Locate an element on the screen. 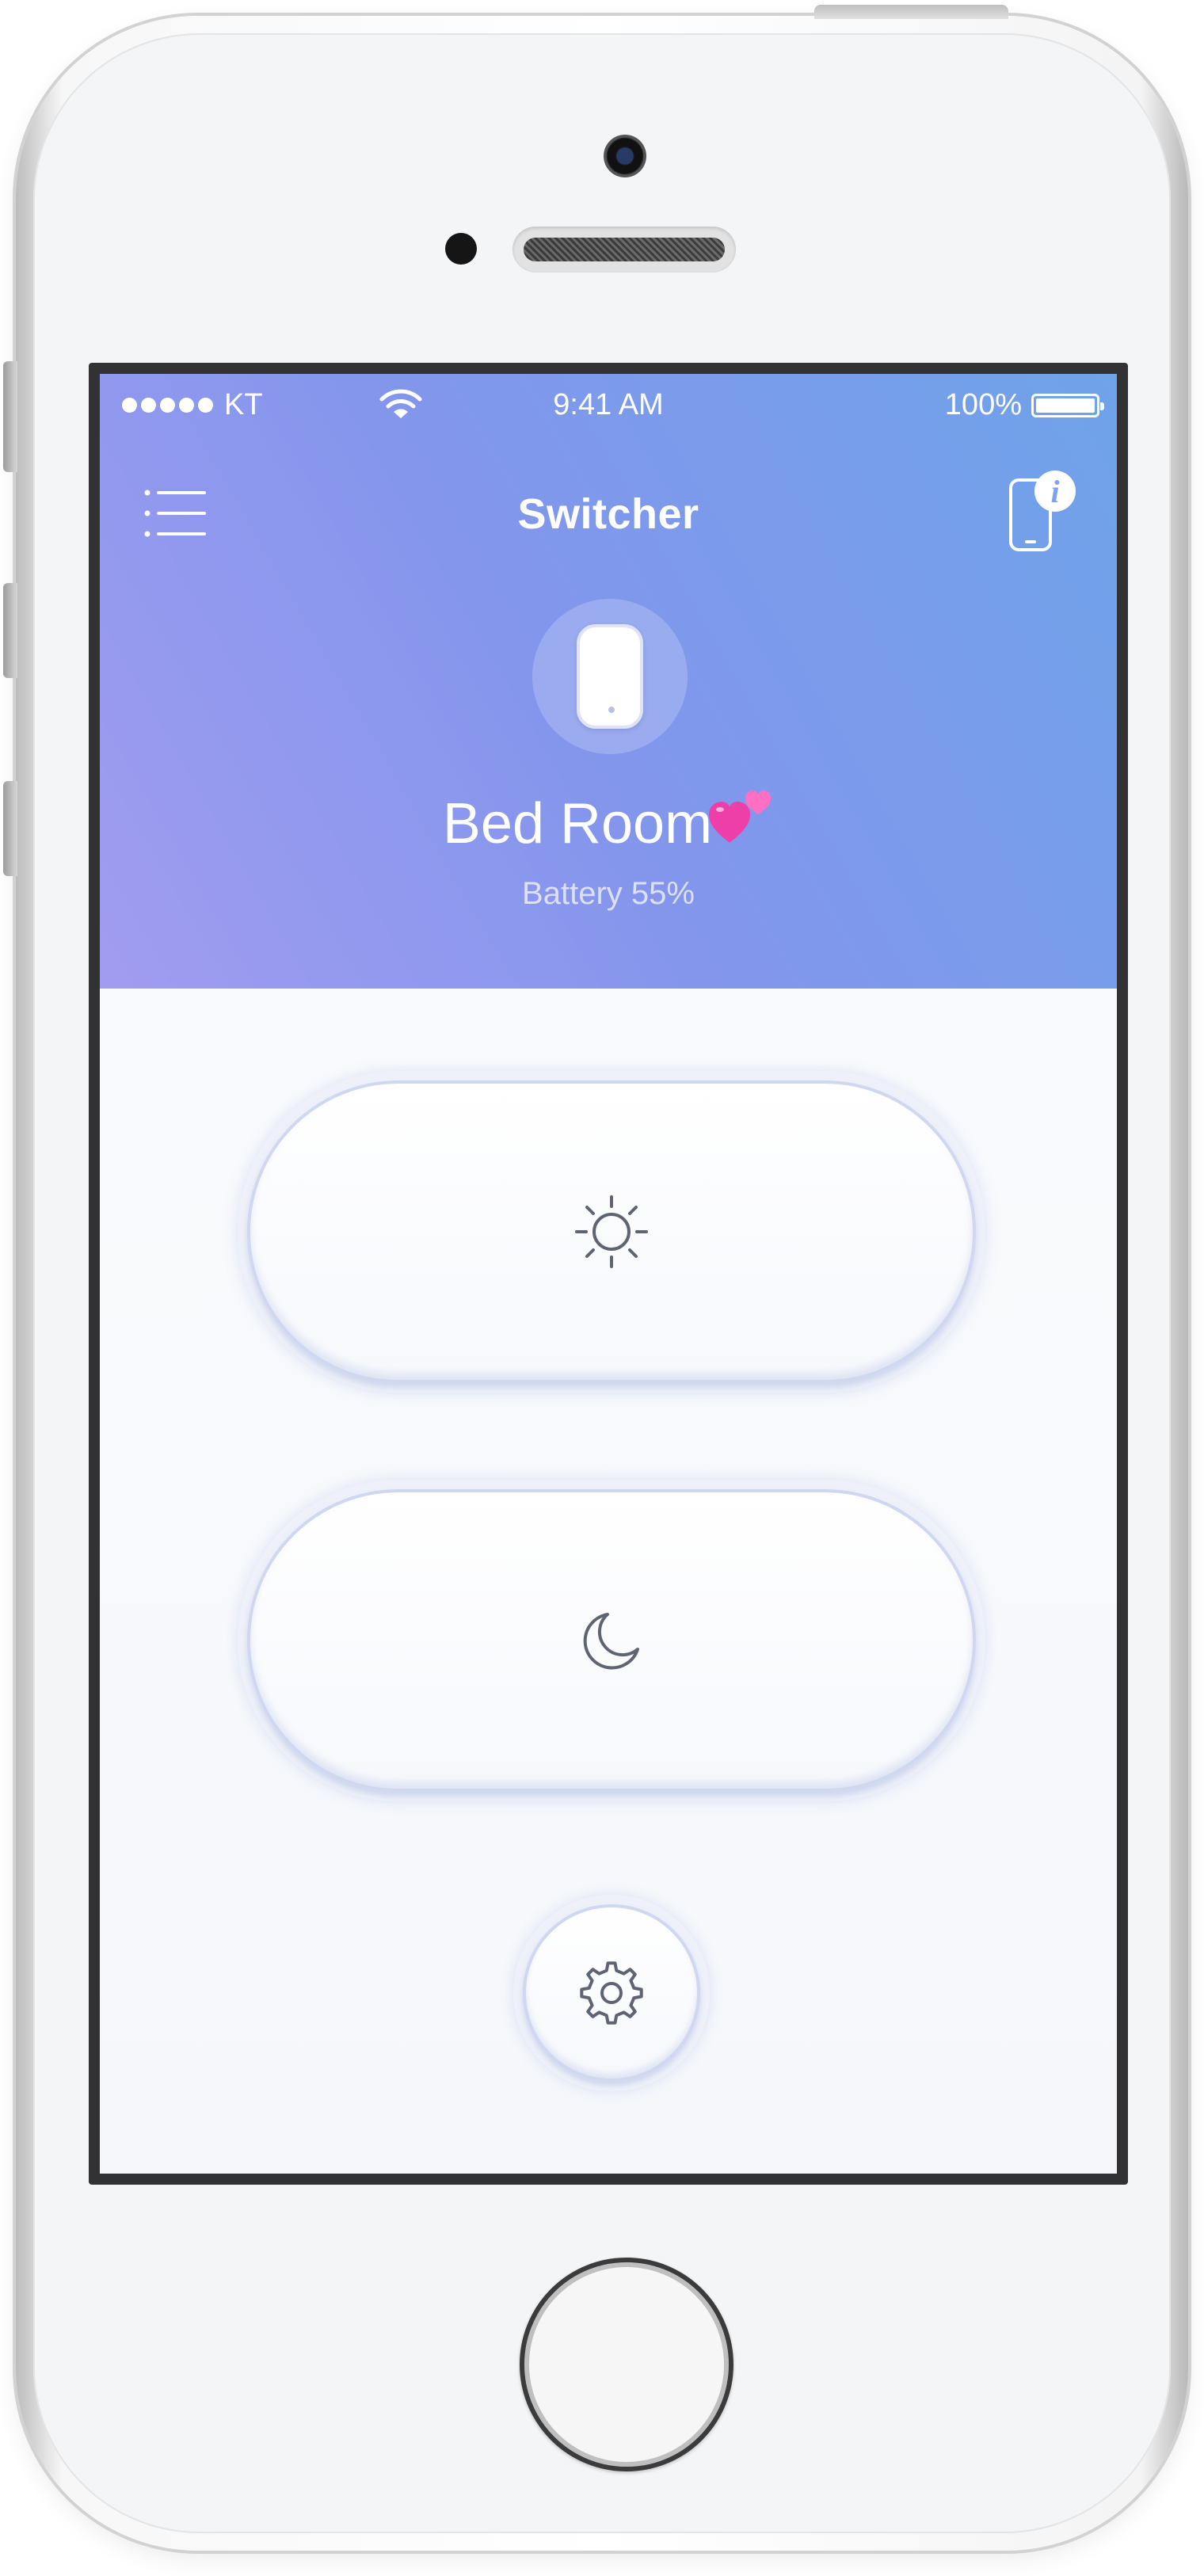 This screenshot has height=2576, width=1204. gear-outline is located at coordinates (611, 1993).